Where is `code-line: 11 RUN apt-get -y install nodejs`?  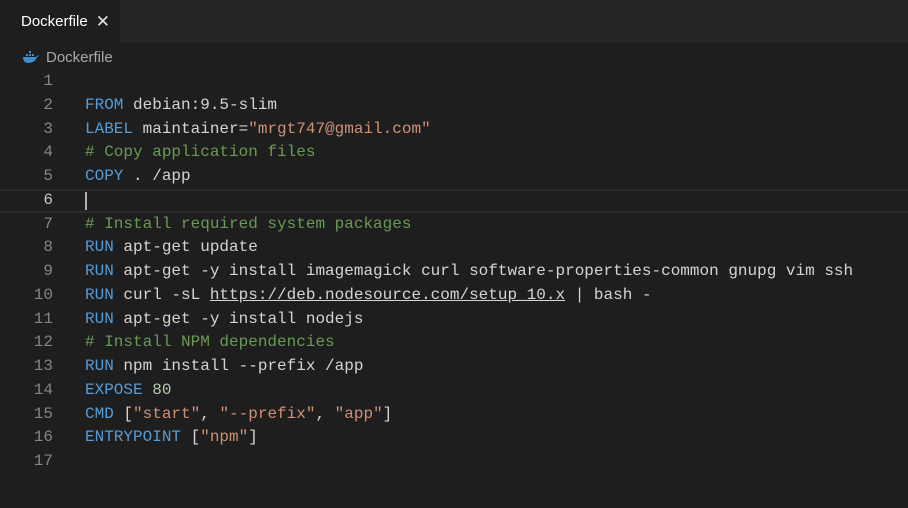
code-line: 11 RUN apt-get -y install nodejs is located at coordinates (454, 320).